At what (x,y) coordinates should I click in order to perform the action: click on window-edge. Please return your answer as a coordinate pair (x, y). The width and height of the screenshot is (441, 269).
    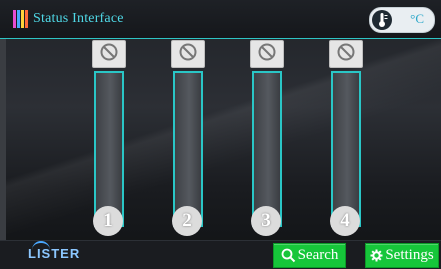
    Looking at the image, I should click on (3, 134).